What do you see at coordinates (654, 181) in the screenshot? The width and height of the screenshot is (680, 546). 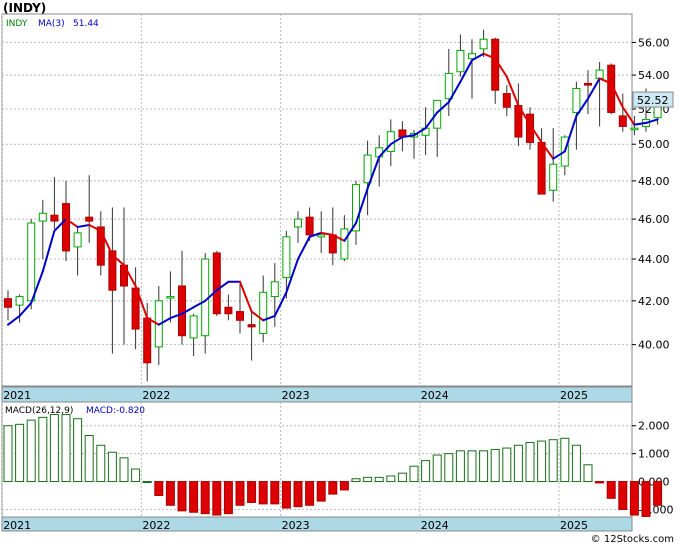 I see `price-tick-label: 48.00` at bounding box center [654, 181].